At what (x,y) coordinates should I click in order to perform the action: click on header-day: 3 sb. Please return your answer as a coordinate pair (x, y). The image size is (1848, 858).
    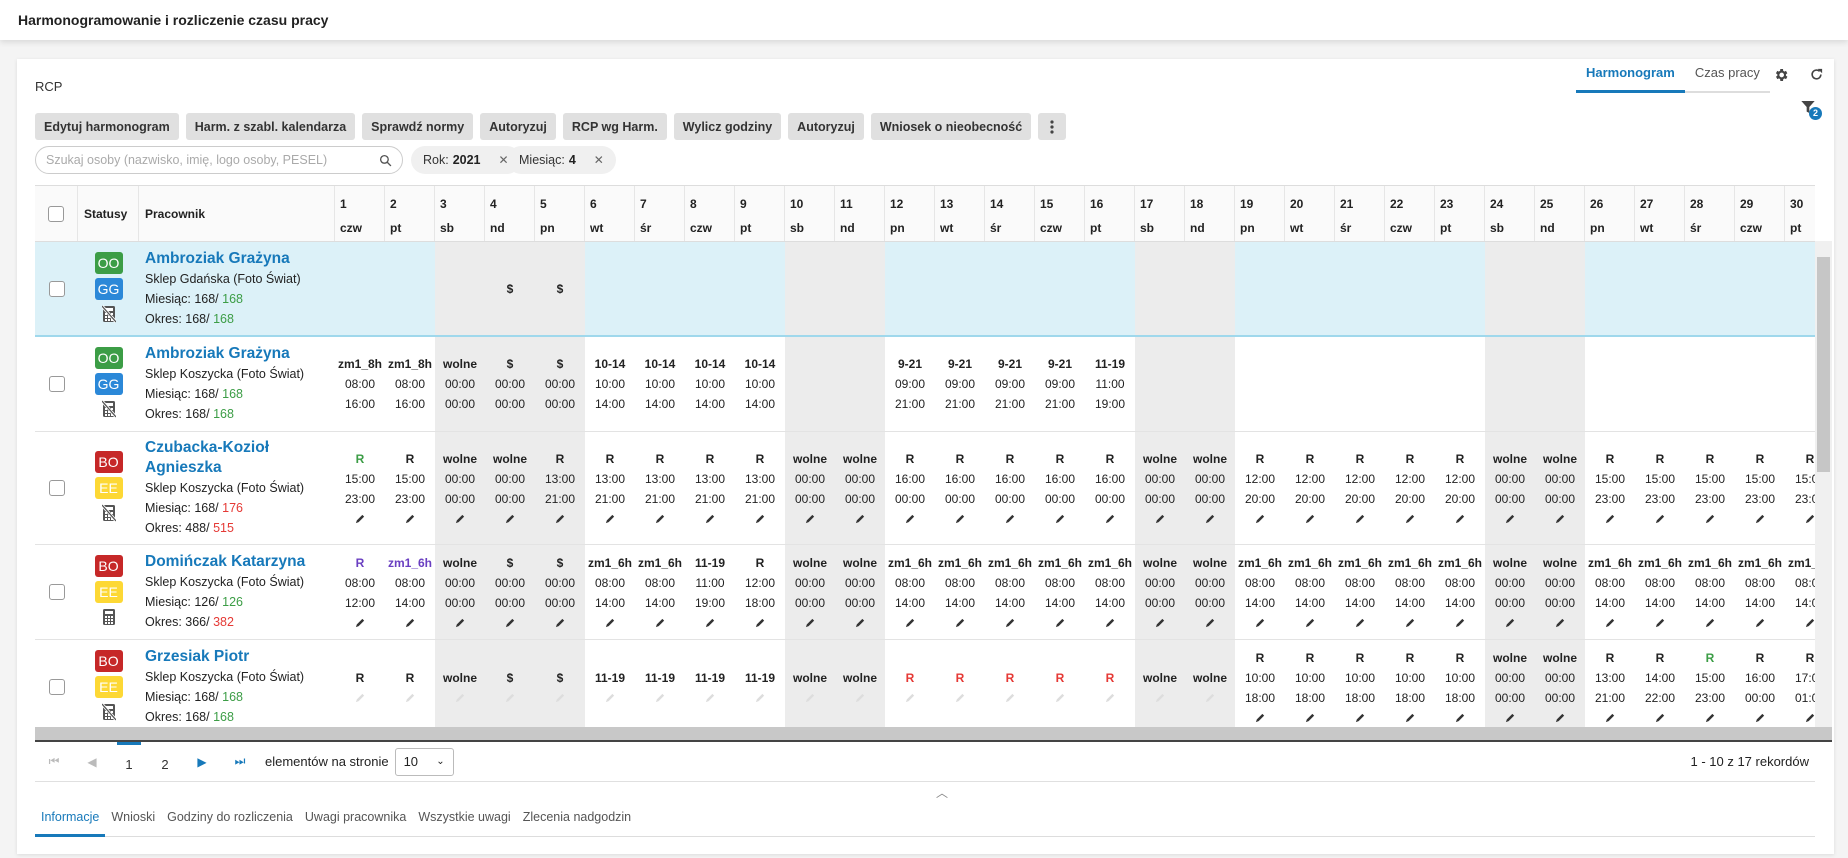
    Looking at the image, I should click on (460, 213).